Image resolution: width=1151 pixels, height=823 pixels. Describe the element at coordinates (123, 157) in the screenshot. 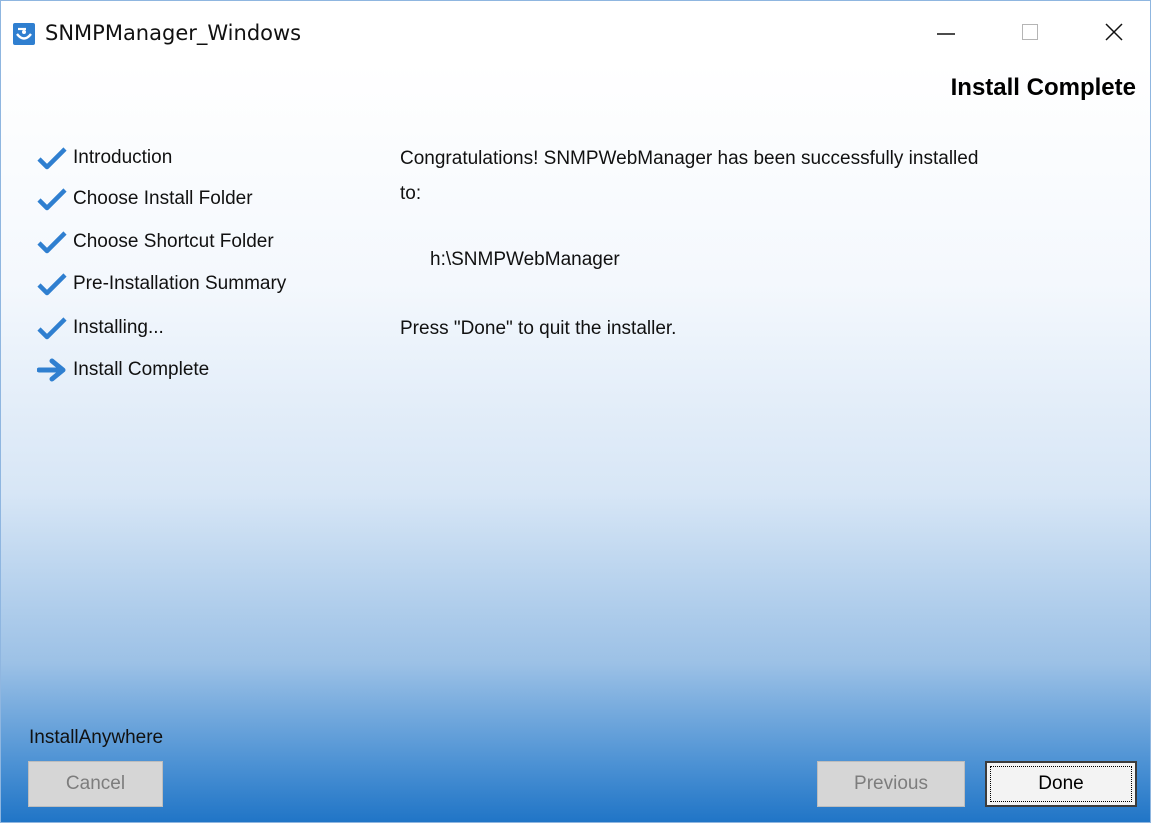

I see `step-label: Introduction` at that location.